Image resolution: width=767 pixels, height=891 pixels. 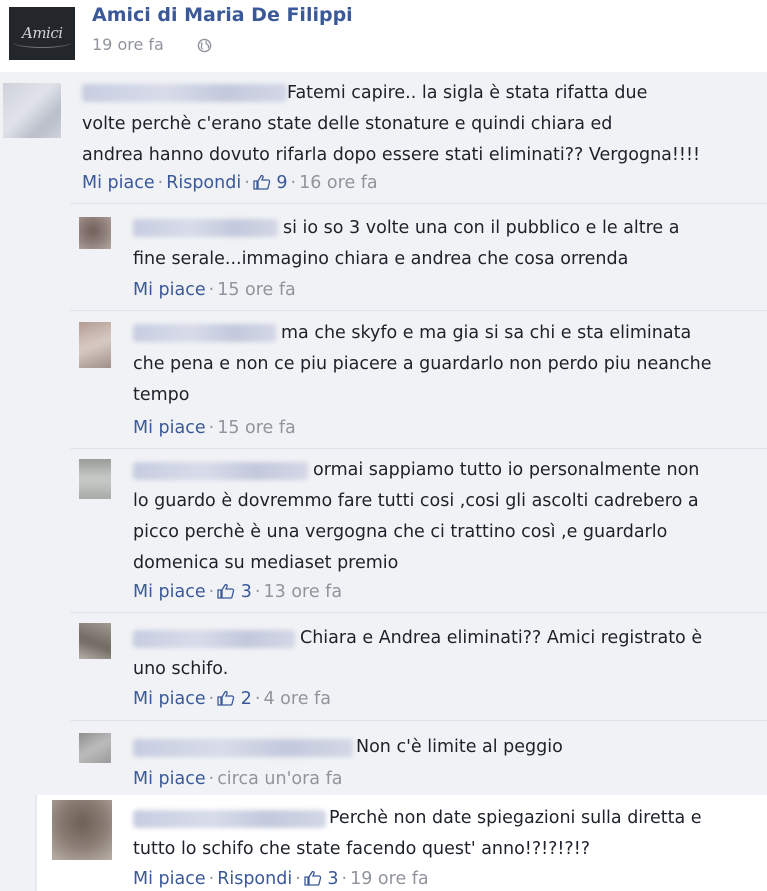 What do you see at coordinates (222, 15) in the screenshot?
I see `page-name-link: Amici di Maria De Filippi` at bounding box center [222, 15].